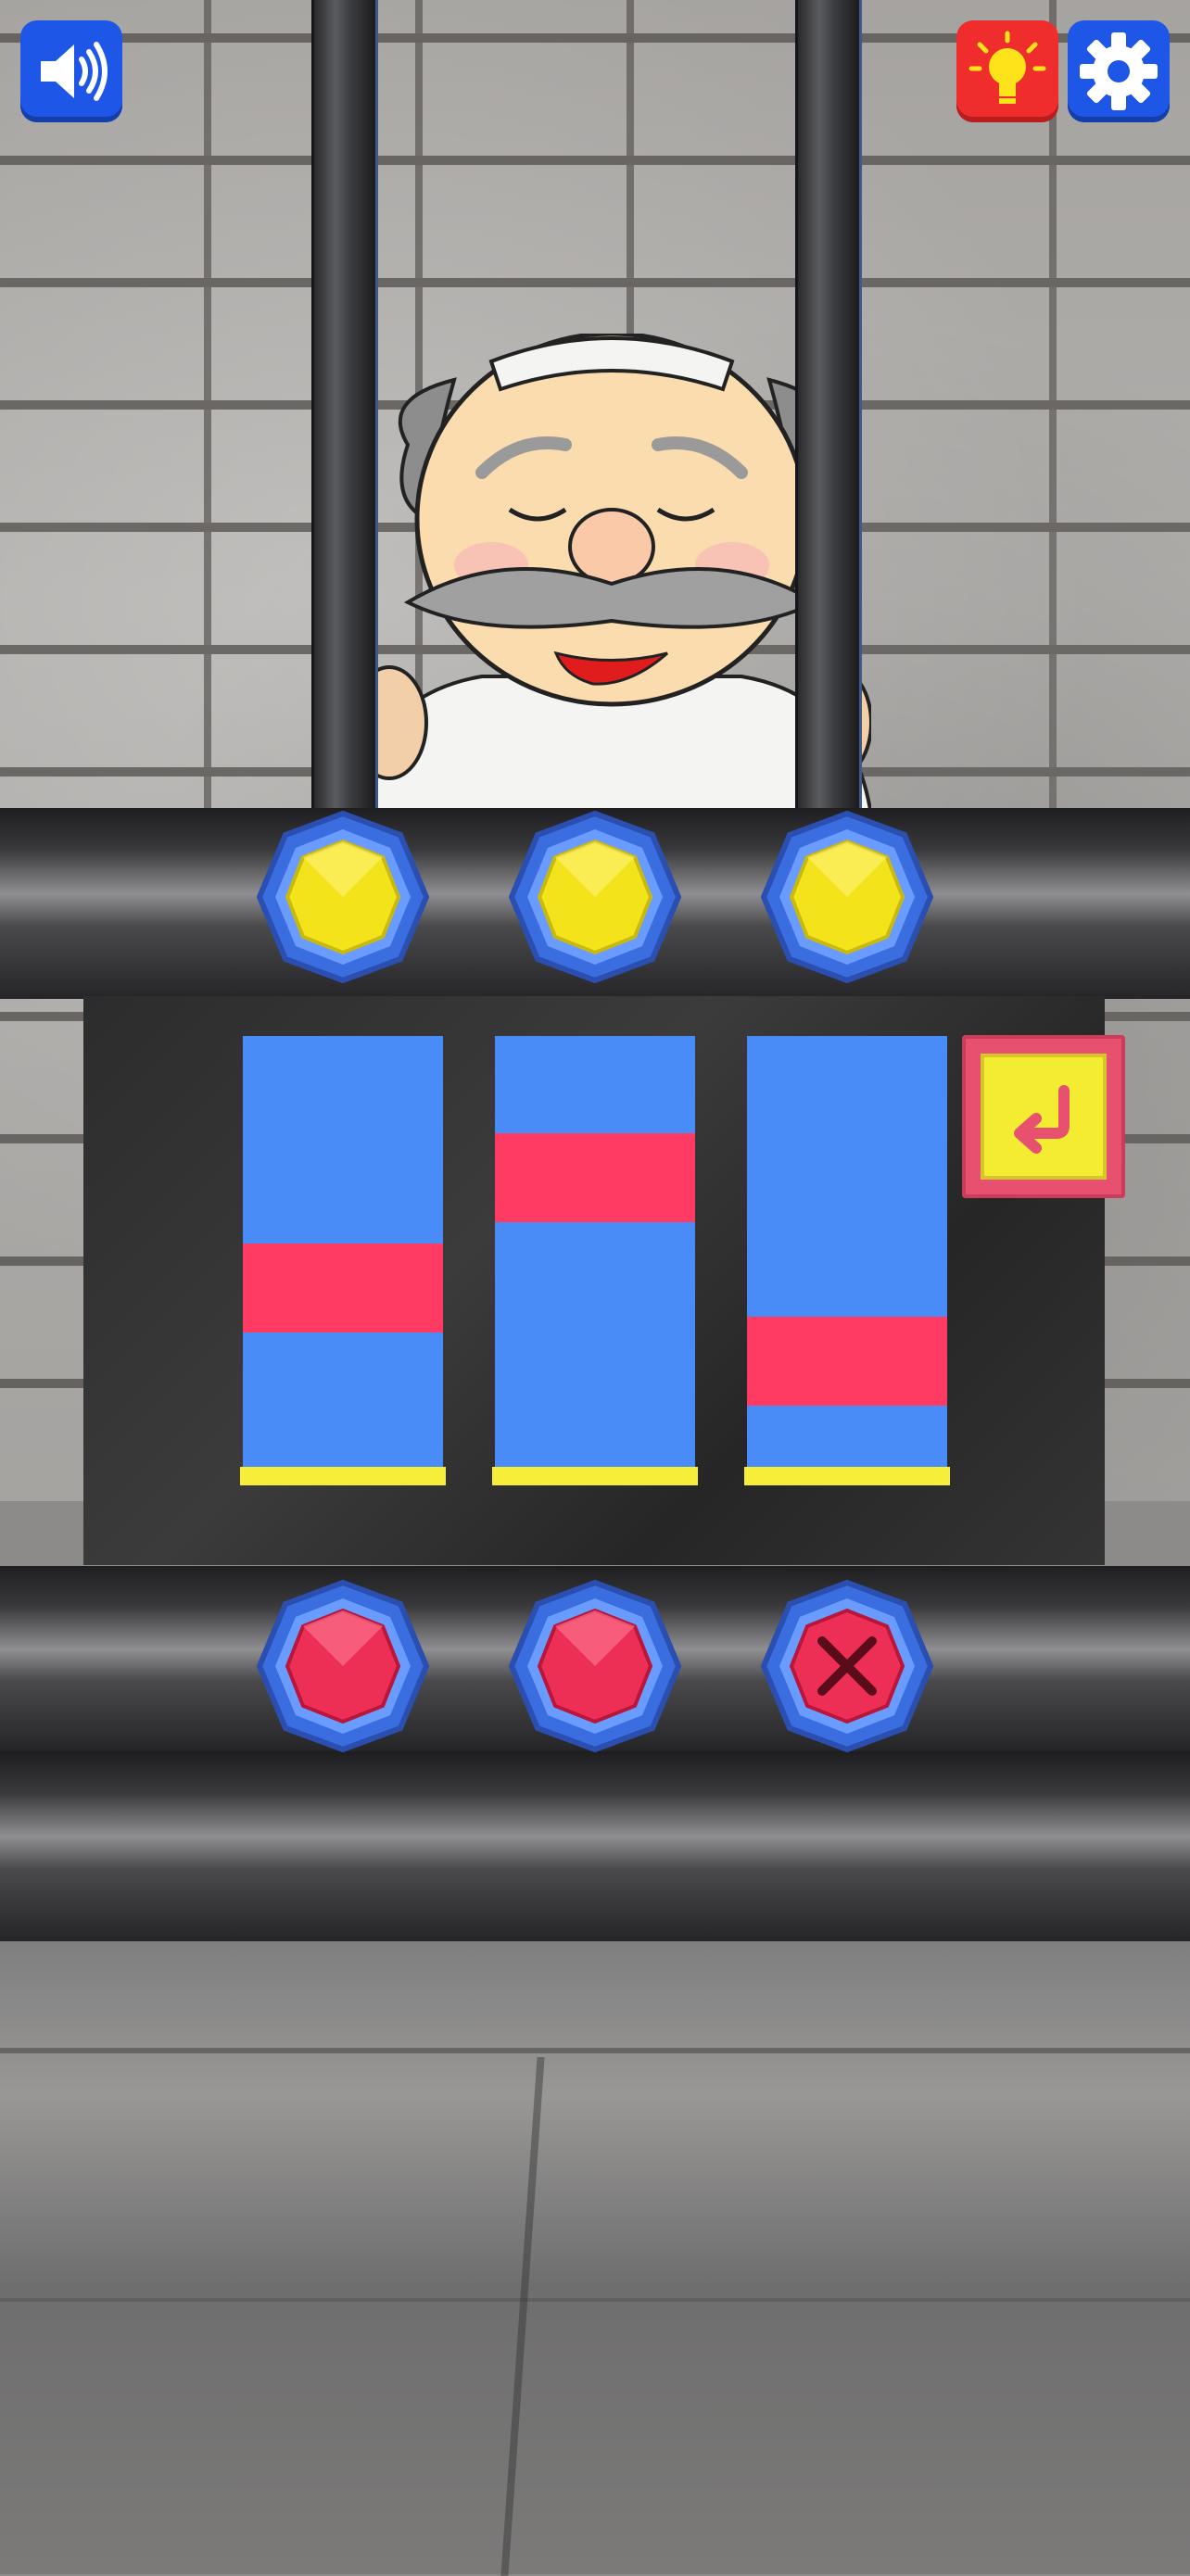  I want to click on hint-button, so click(1007, 71).